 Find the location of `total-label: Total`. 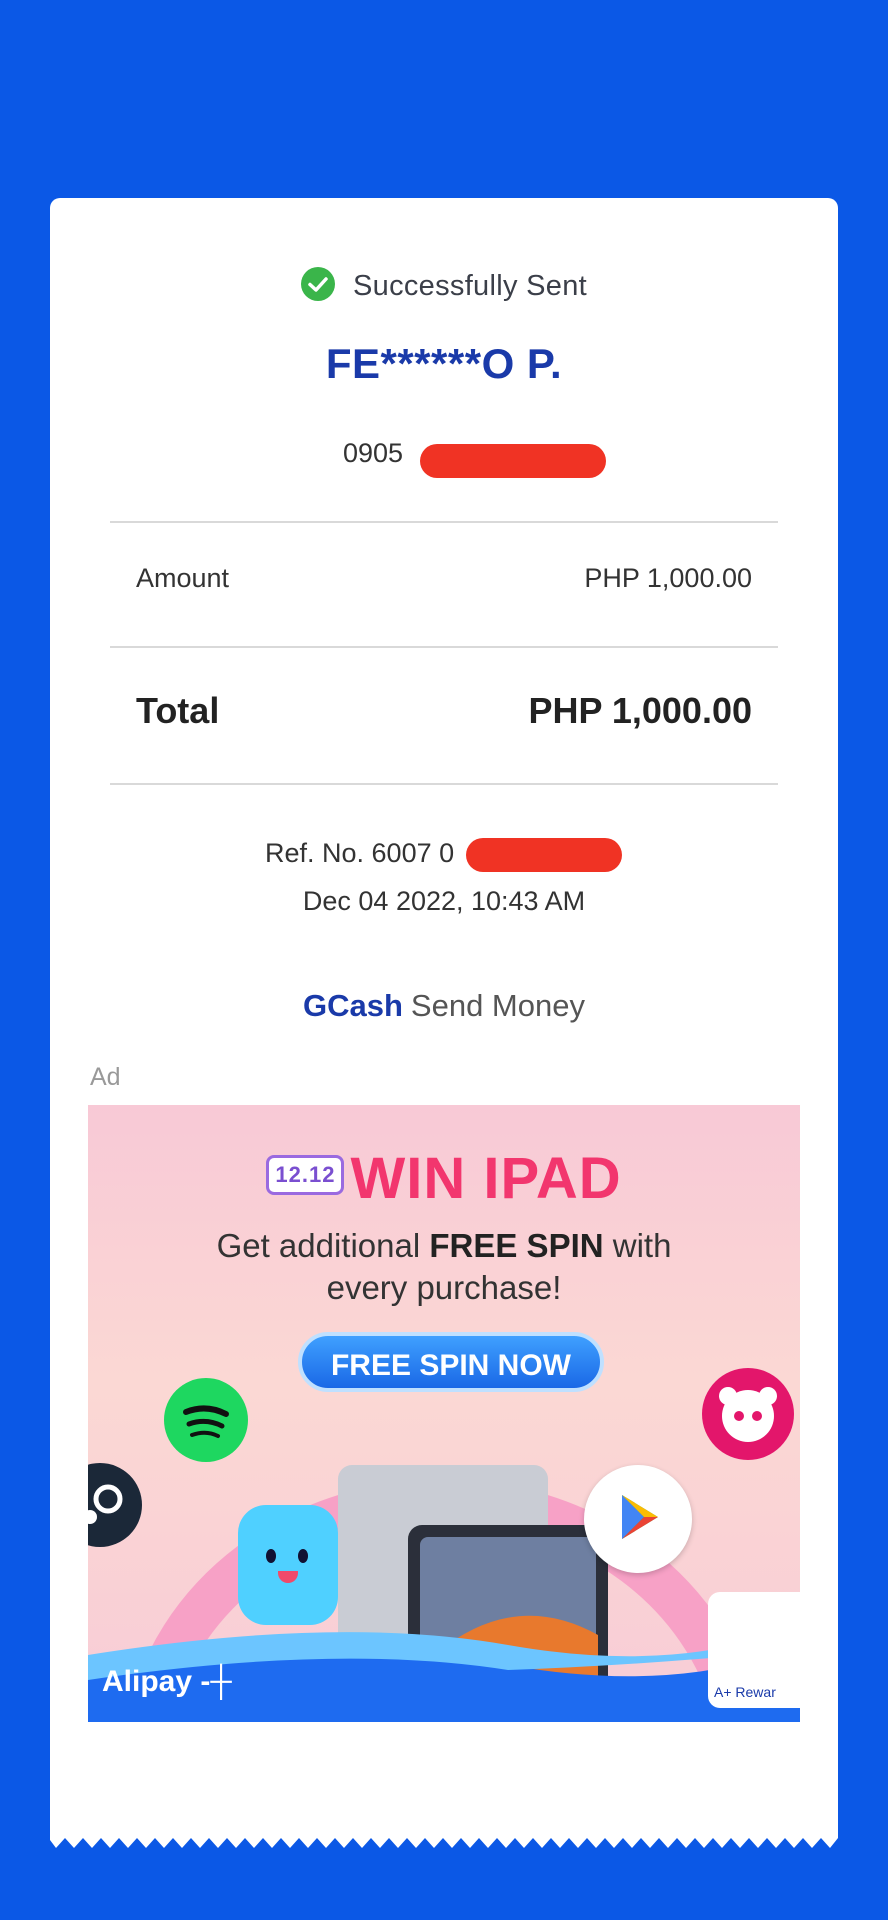

total-label: Total is located at coordinates (178, 710).